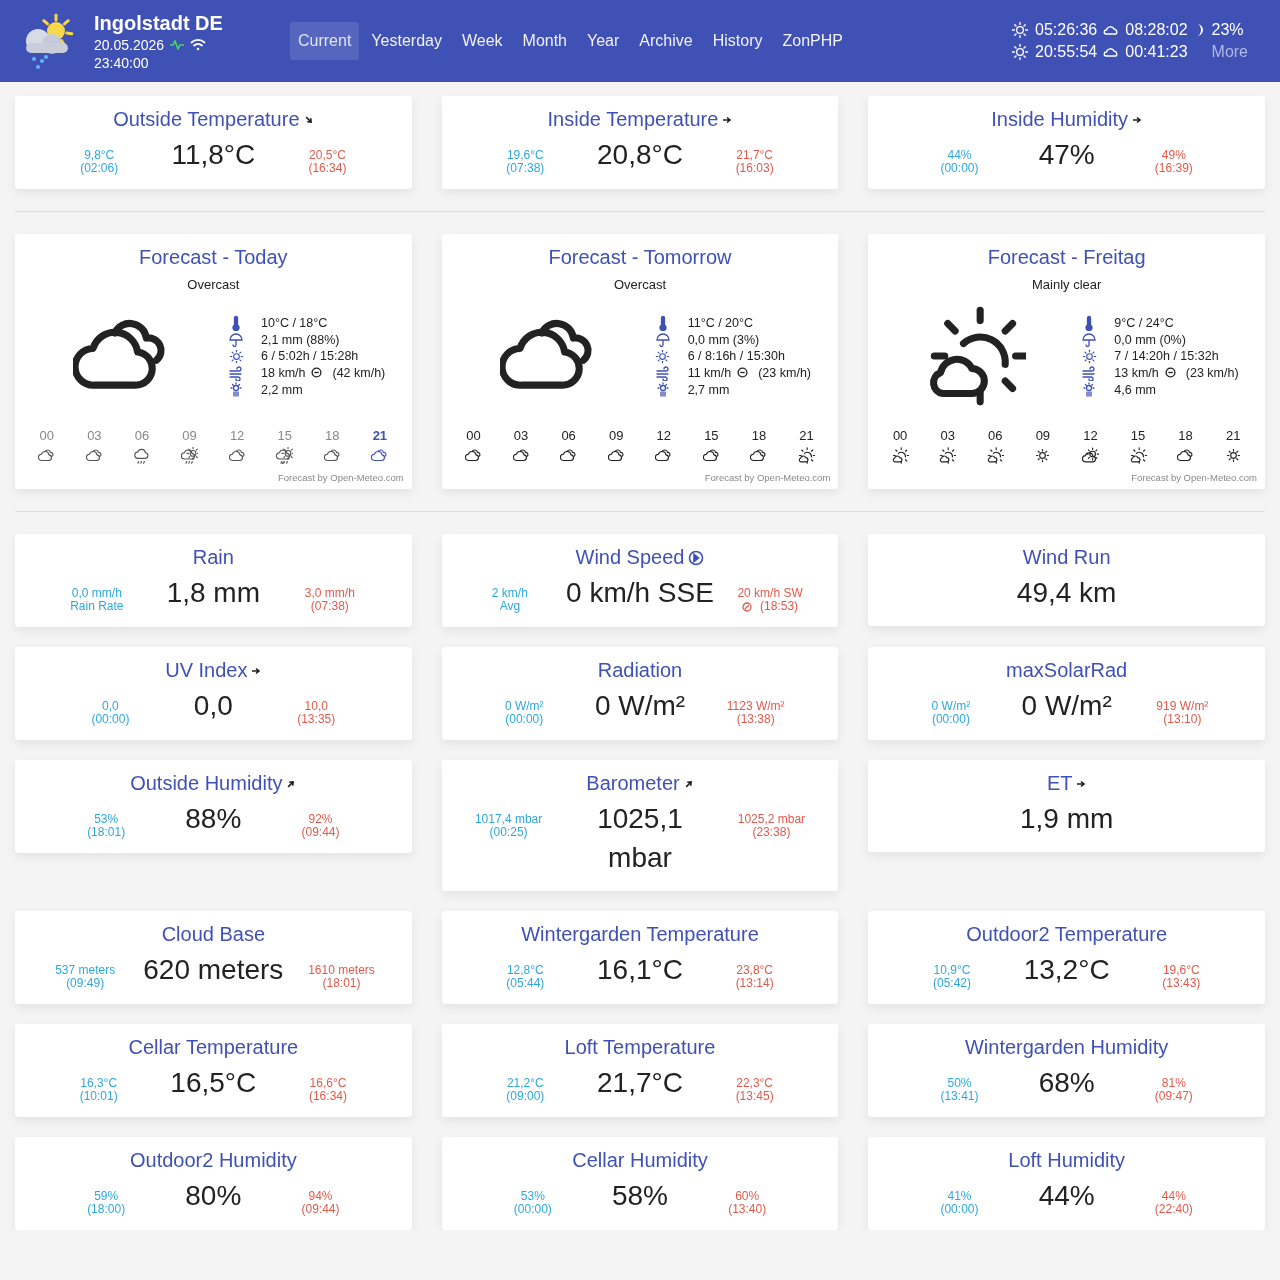 The width and height of the screenshot is (1280, 1280). I want to click on wind-icon, so click(1089, 372).